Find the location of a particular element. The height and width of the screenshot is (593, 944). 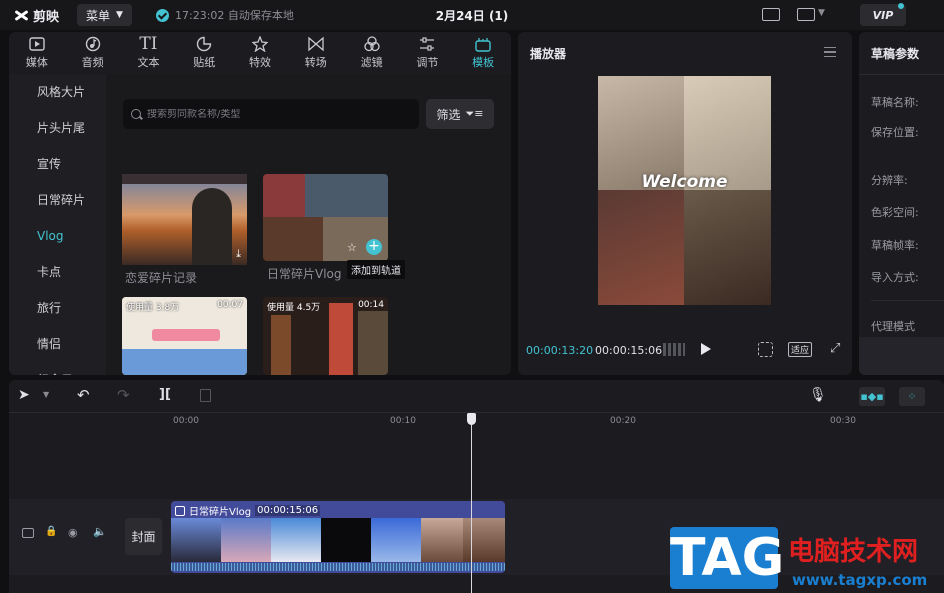

search-input is located at coordinates (277, 114).